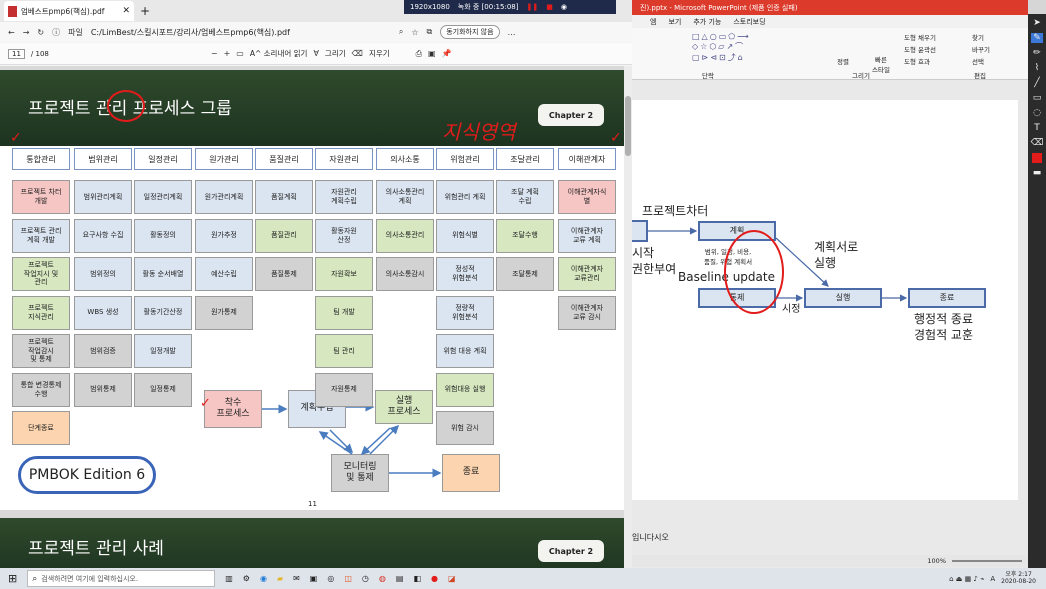 The image size is (1046, 589). Describe the element at coordinates (432, 53) in the screenshot. I see `save-icon: ▣` at that location.